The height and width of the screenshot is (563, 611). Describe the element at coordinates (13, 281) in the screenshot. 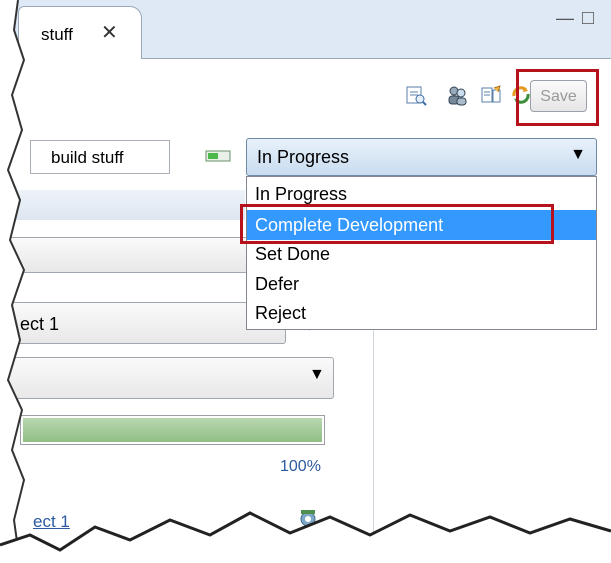

I see `torn-left-edge` at that location.